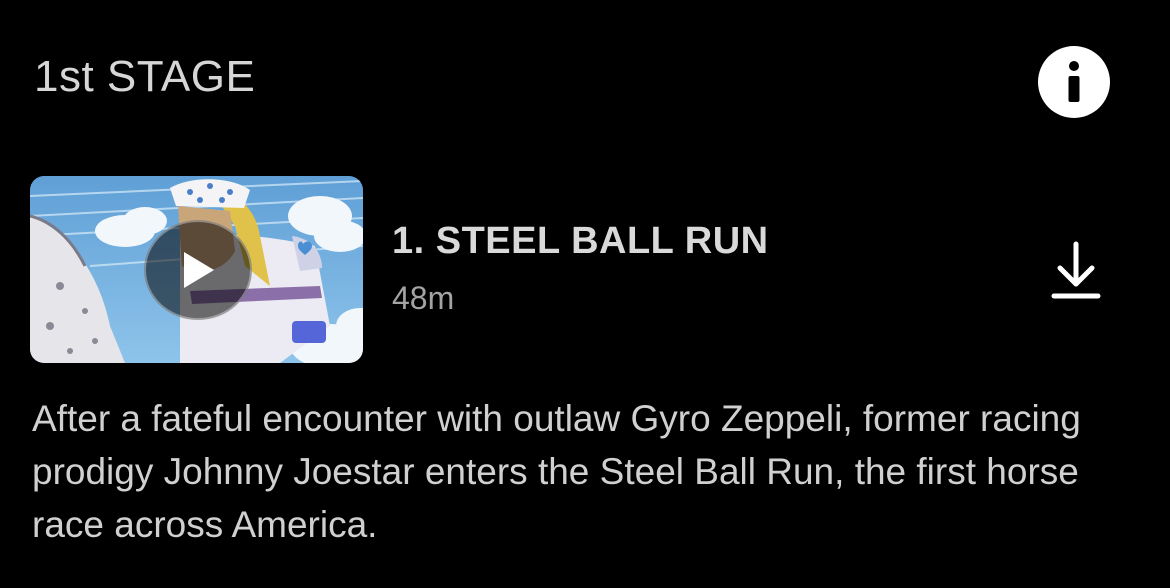  Describe the element at coordinates (423, 298) in the screenshot. I see `episode-duration: 48m` at that location.